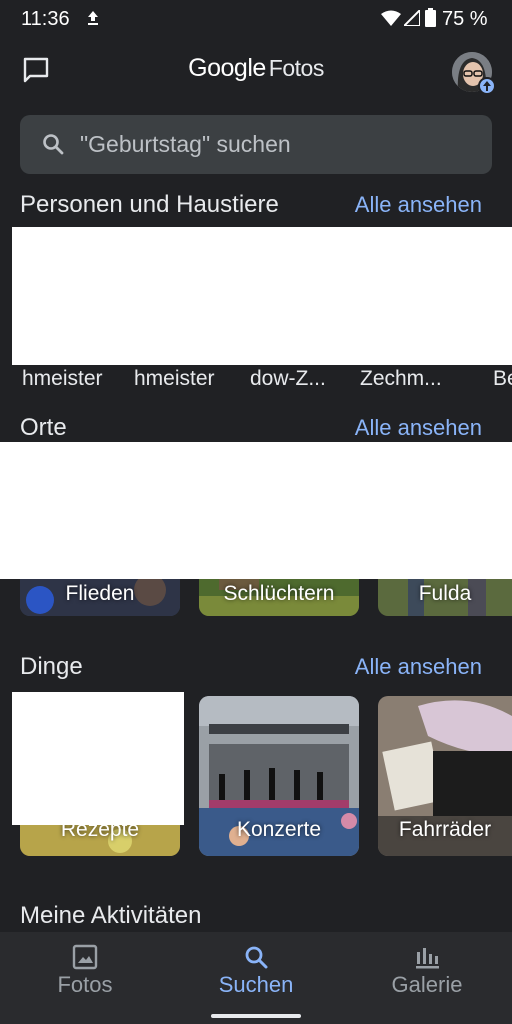 The image size is (512, 1024). Describe the element at coordinates (279, 829) in the screenshot. I see `thing-label: Konzerte` at that location.